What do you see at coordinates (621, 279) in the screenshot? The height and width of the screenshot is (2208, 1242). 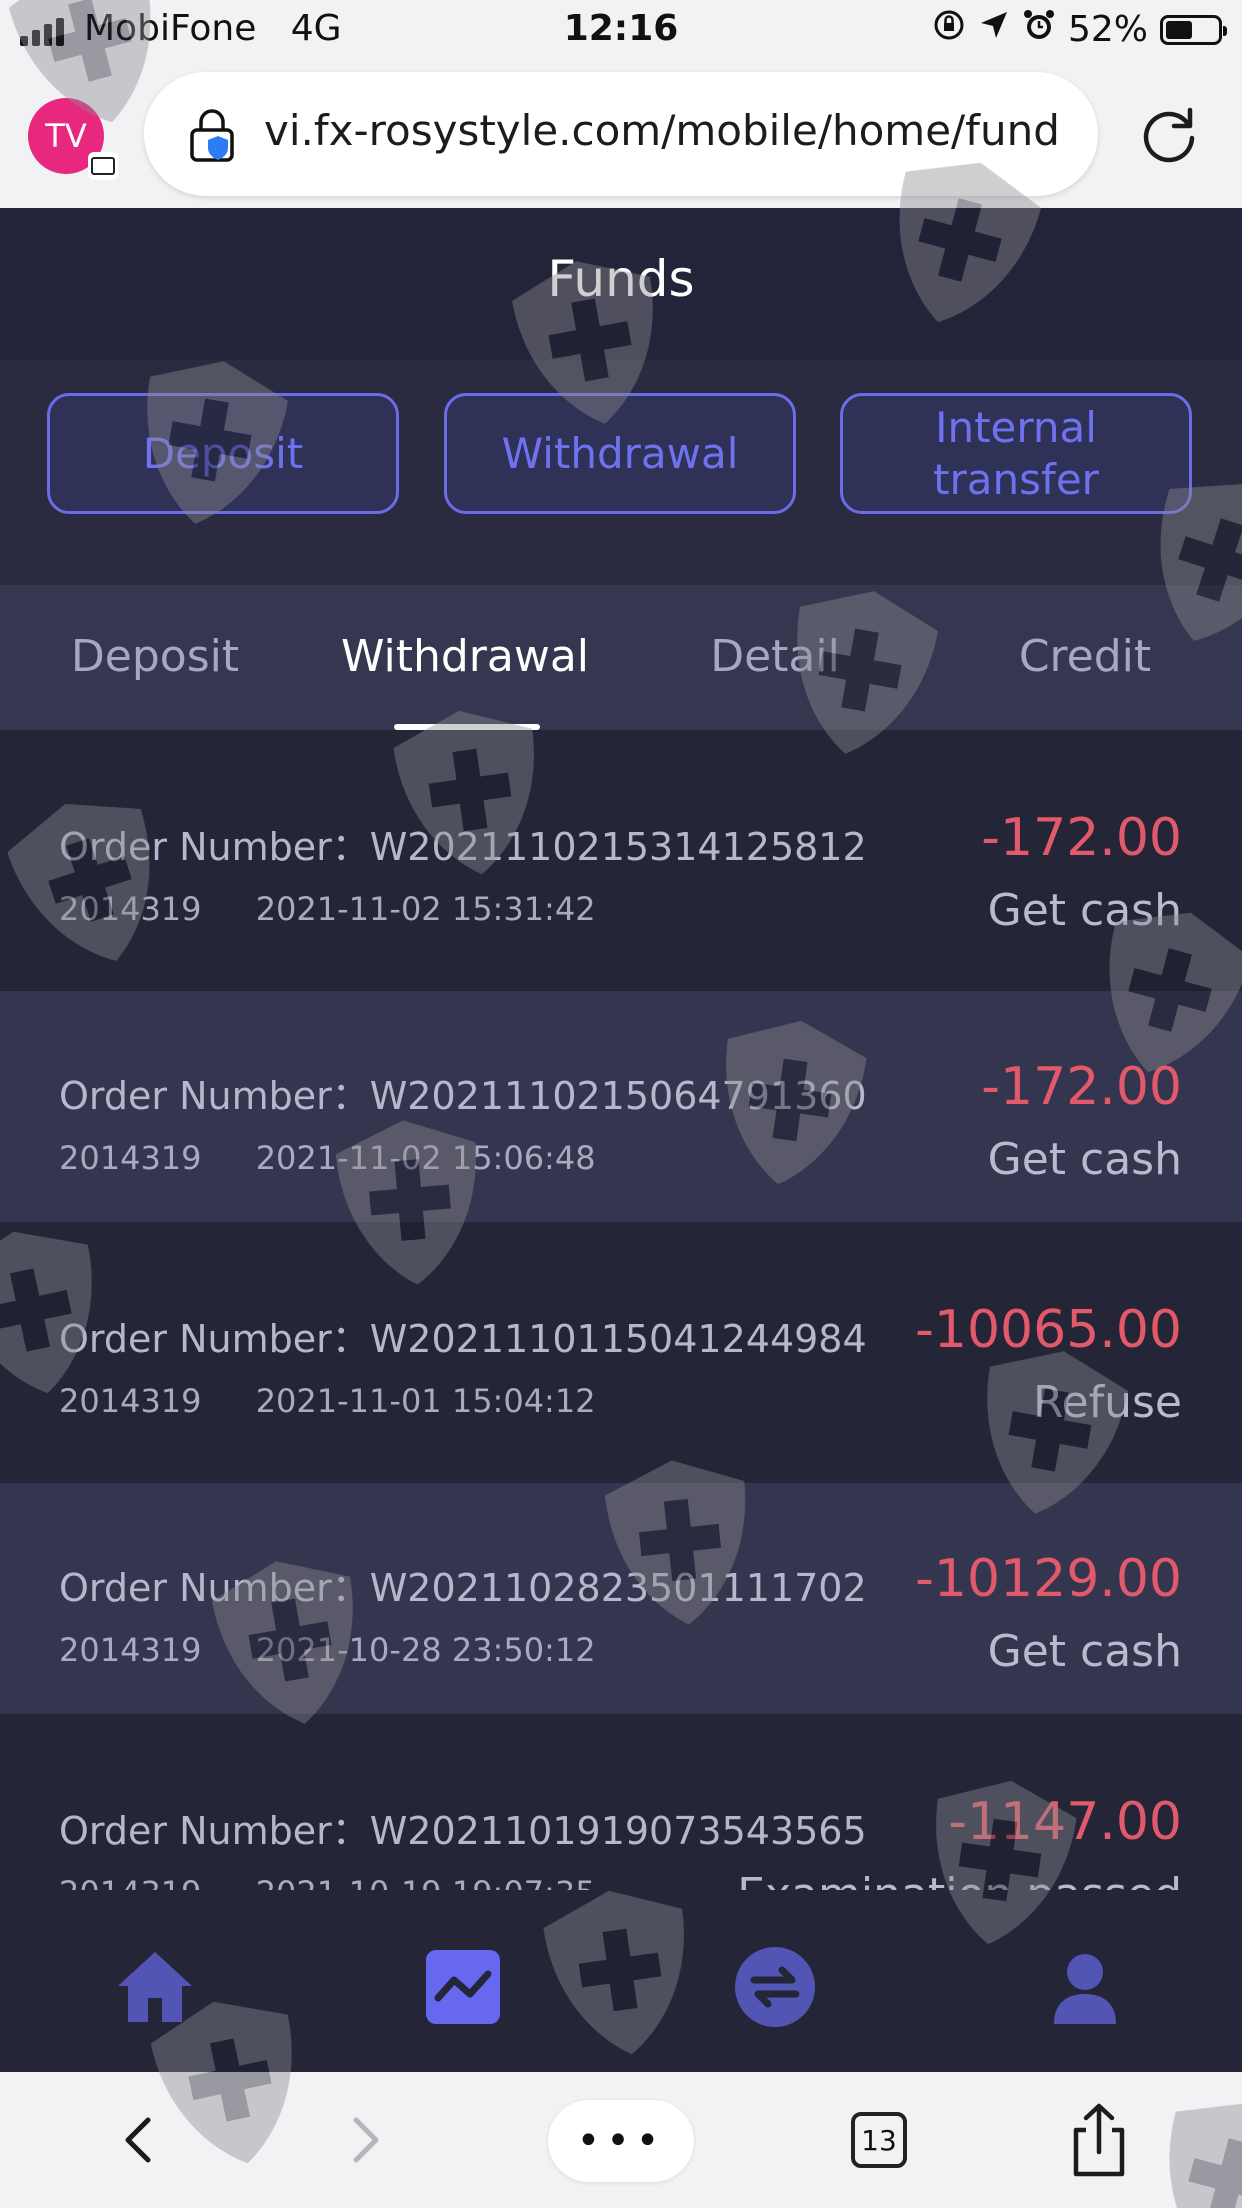 I see `page-title: Funds` at bounding box center [621, 279].